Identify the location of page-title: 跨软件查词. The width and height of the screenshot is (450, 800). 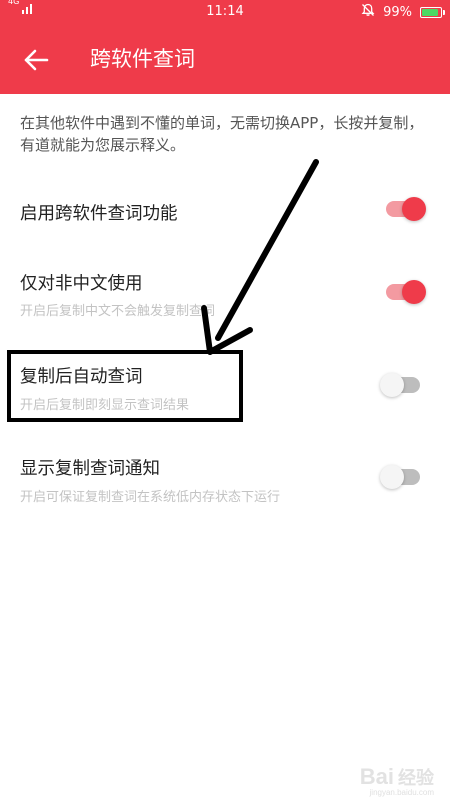
(142, 59).